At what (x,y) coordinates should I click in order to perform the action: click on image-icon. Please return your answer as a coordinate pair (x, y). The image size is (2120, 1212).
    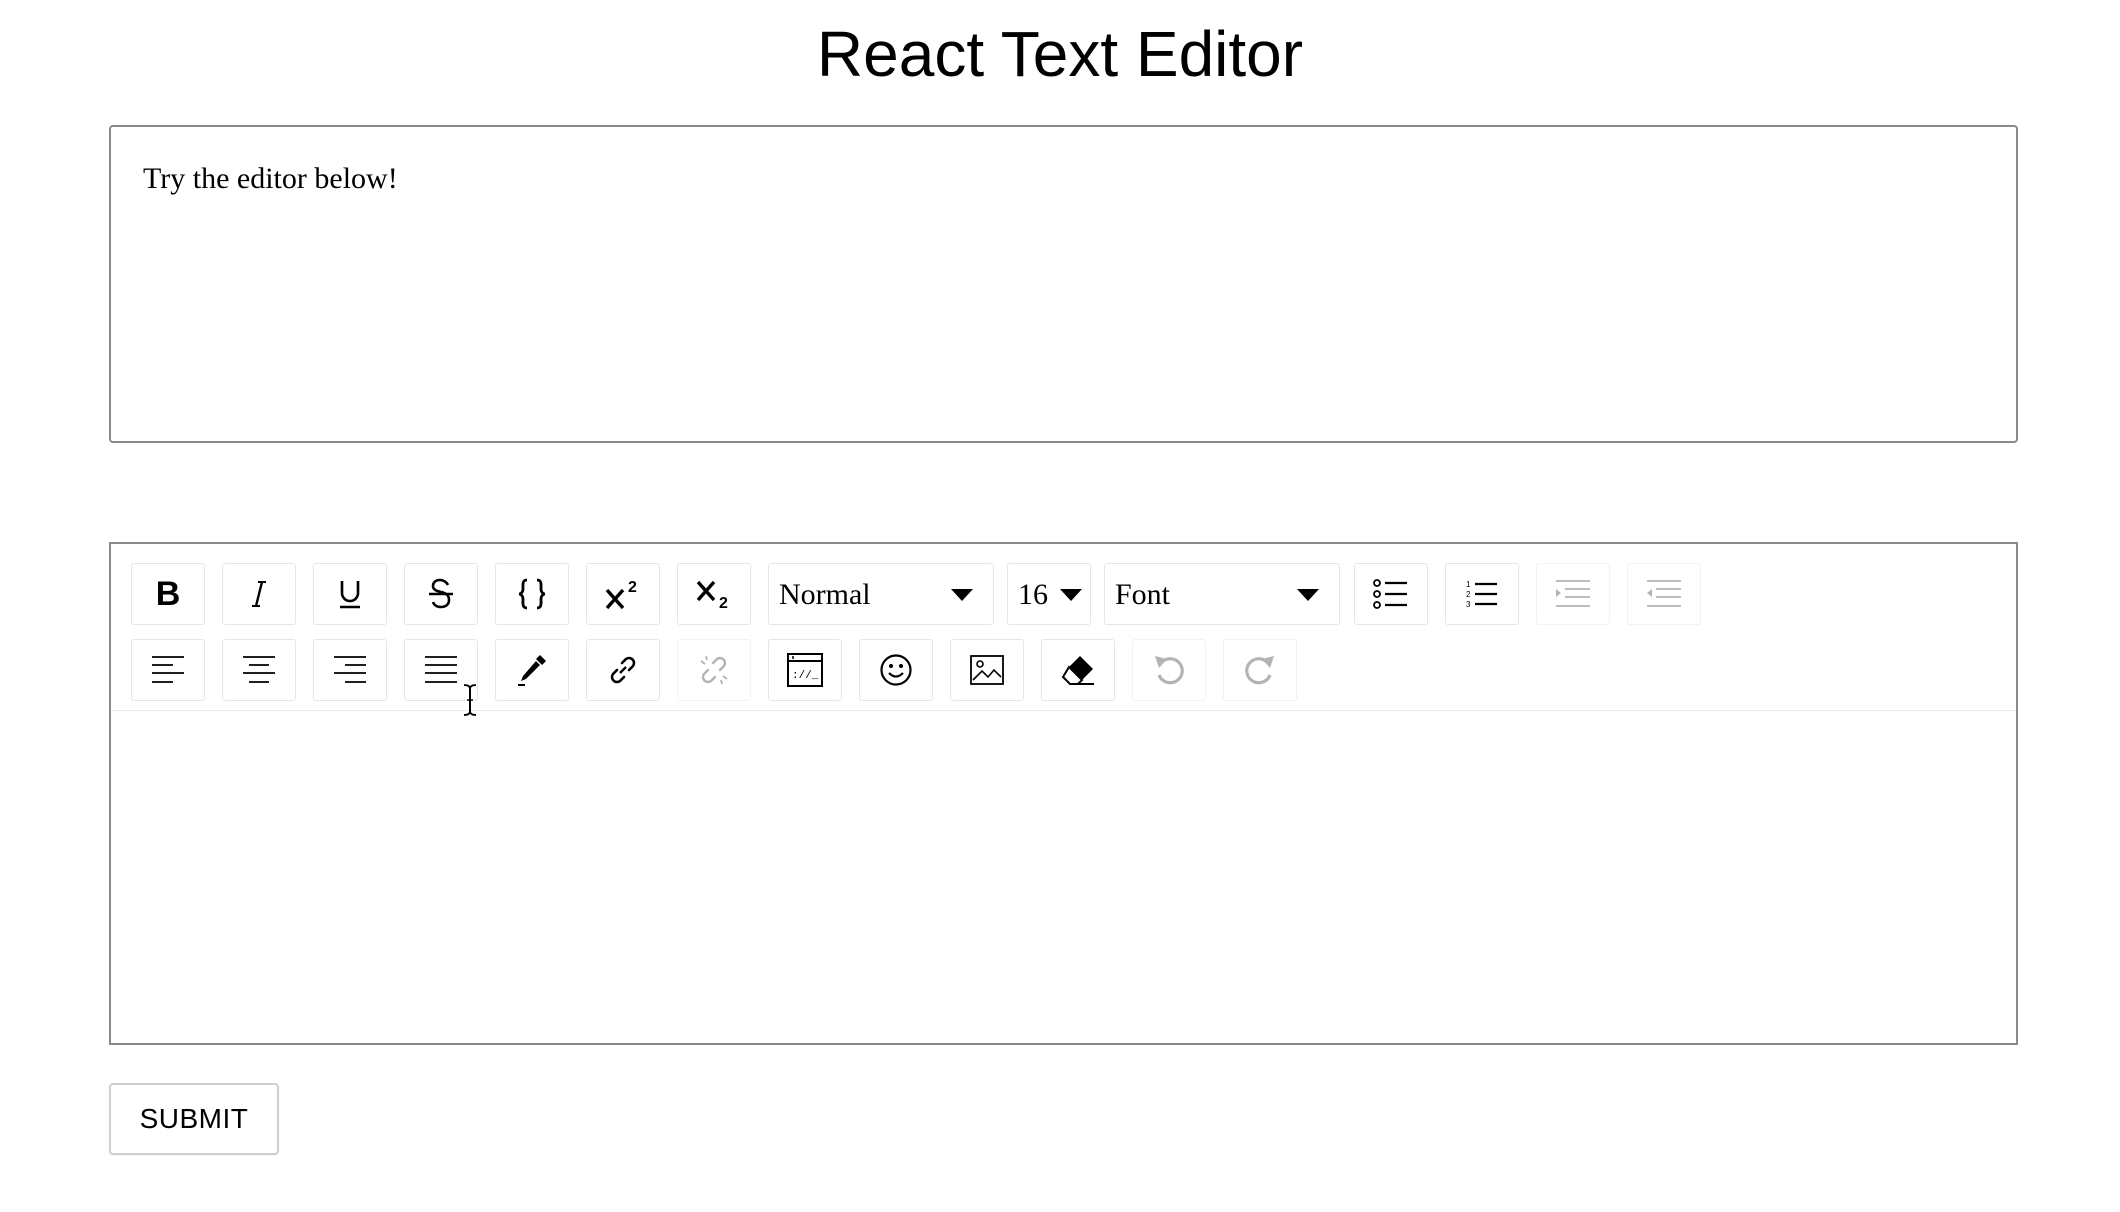
    Looking at the image, I should click on (987, 670).